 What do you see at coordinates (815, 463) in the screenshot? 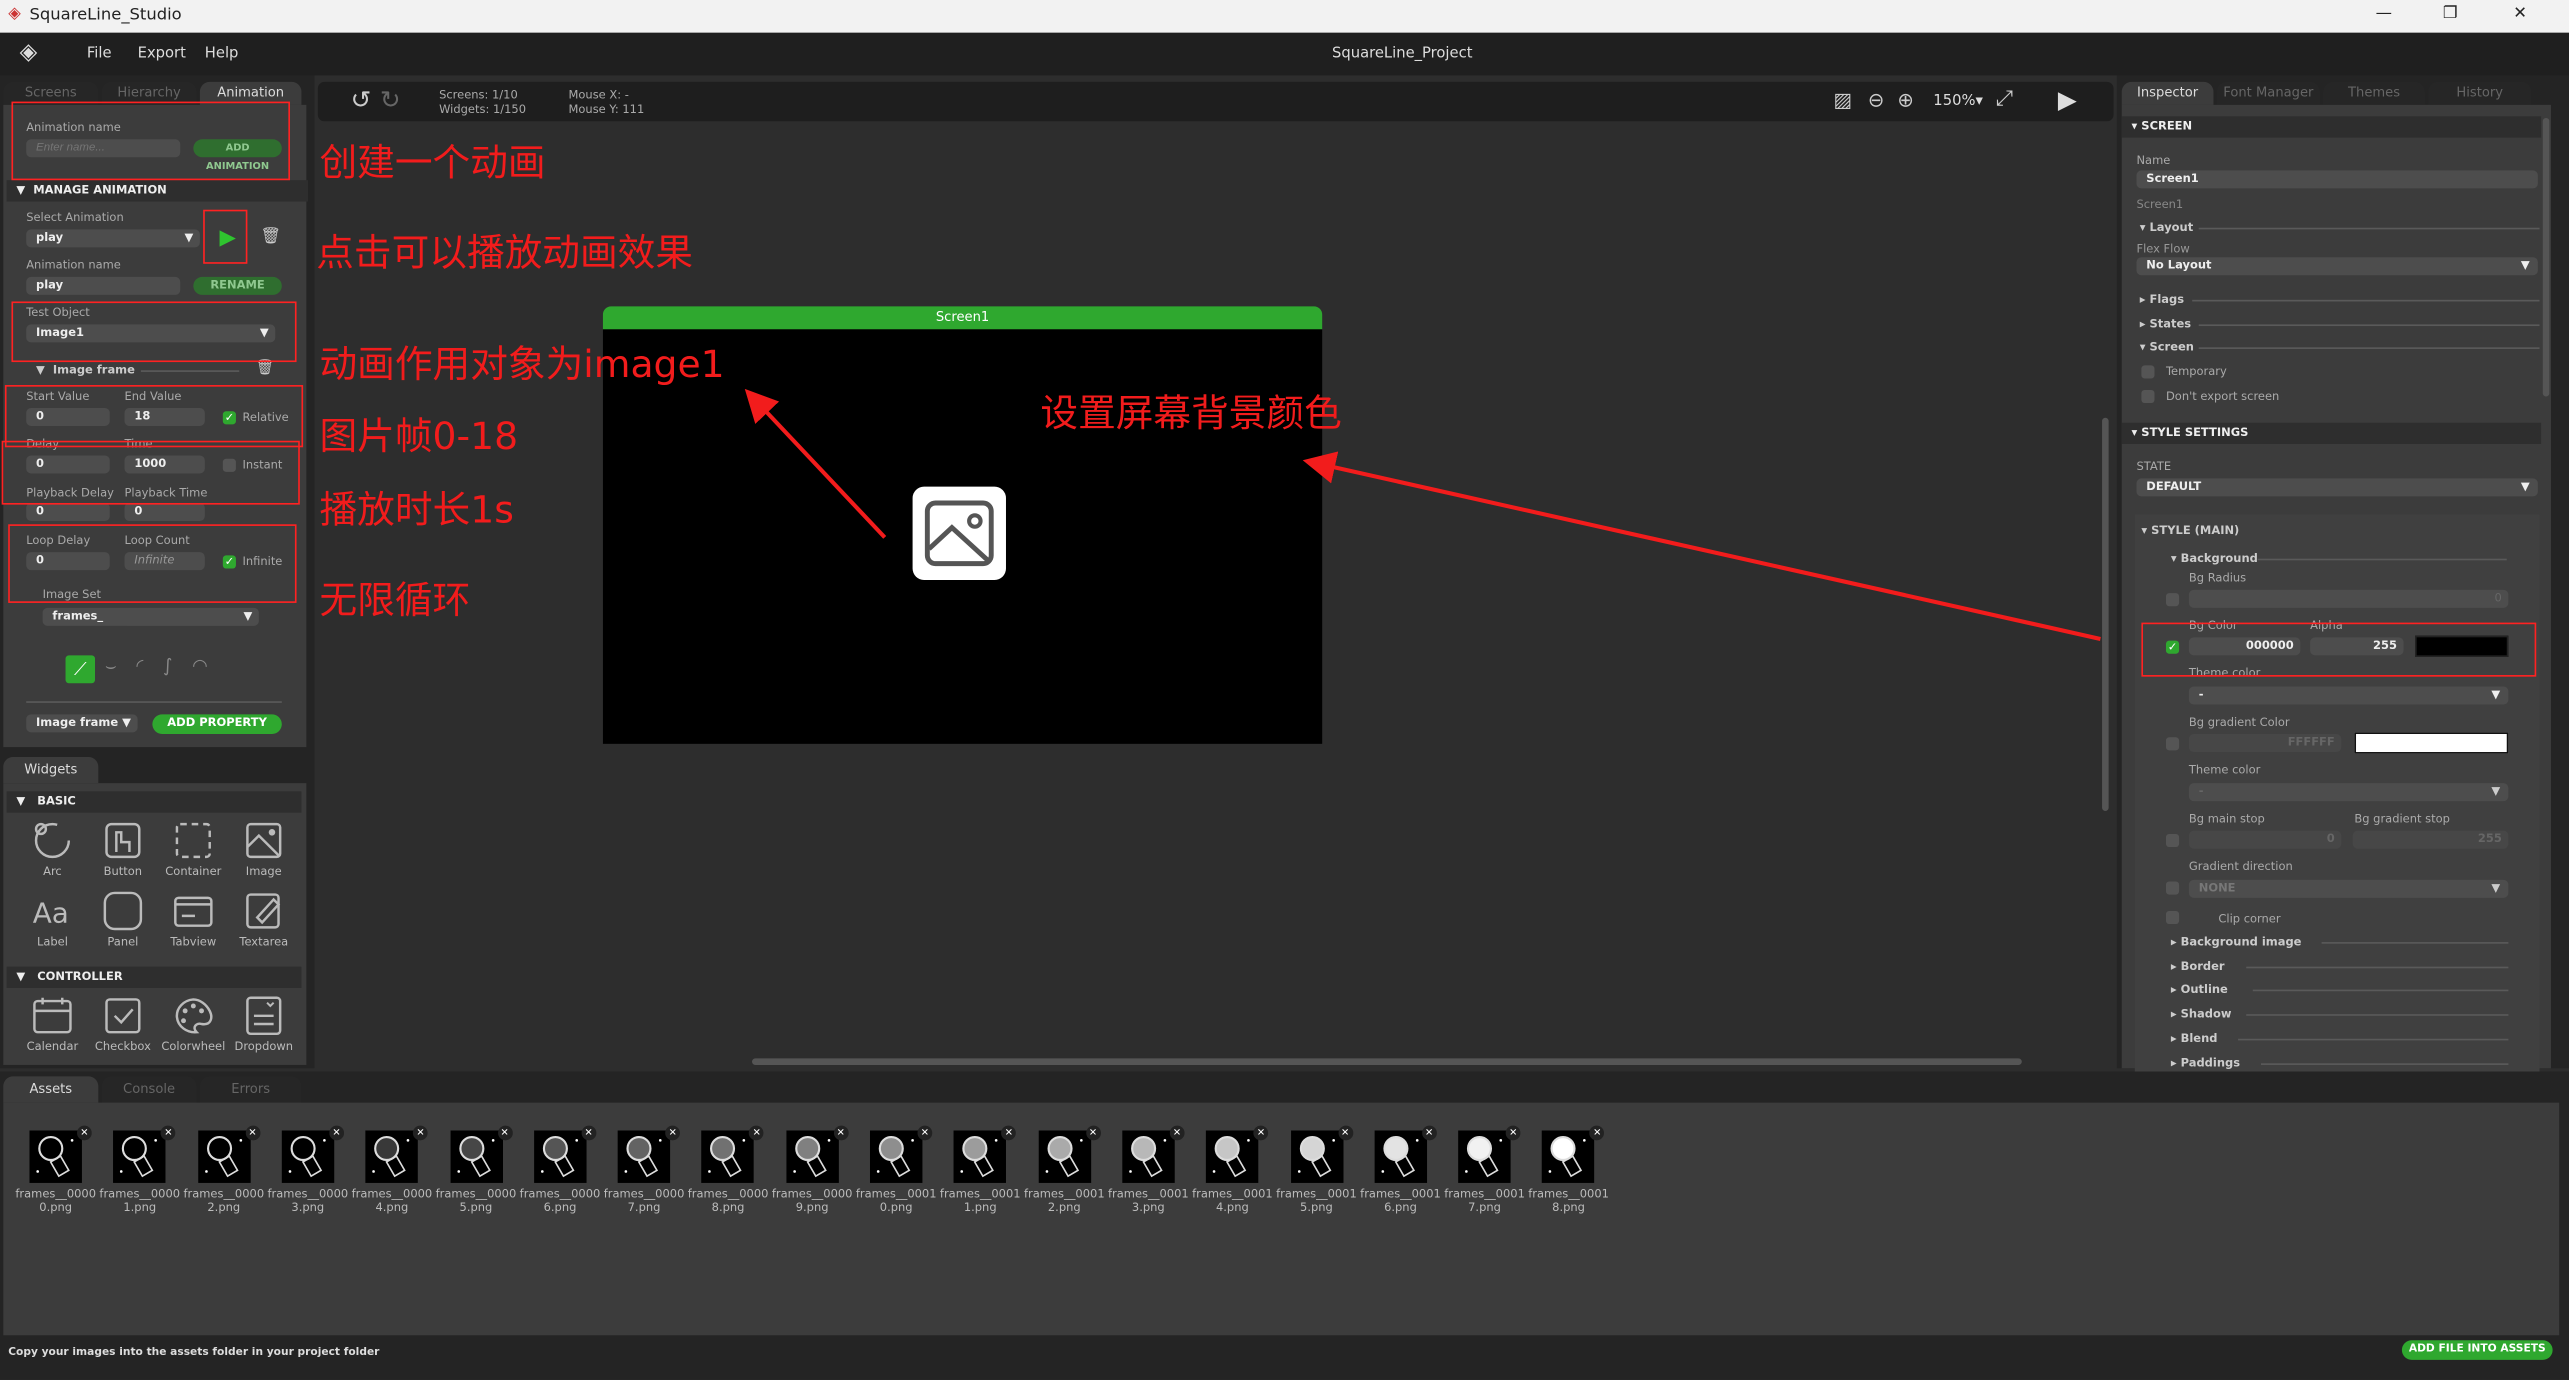
I see `arrow-to-image1` at bounding box center [815, 463].